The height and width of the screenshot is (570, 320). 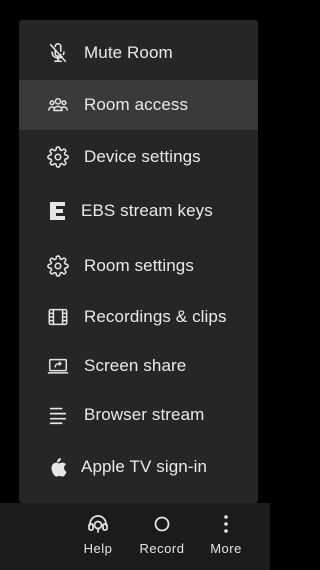 What do you see at coordinates (144, 466) in the screenshot?
I see `menu-item-label: Apple TV sign-in` at bounding box center [144, 466].